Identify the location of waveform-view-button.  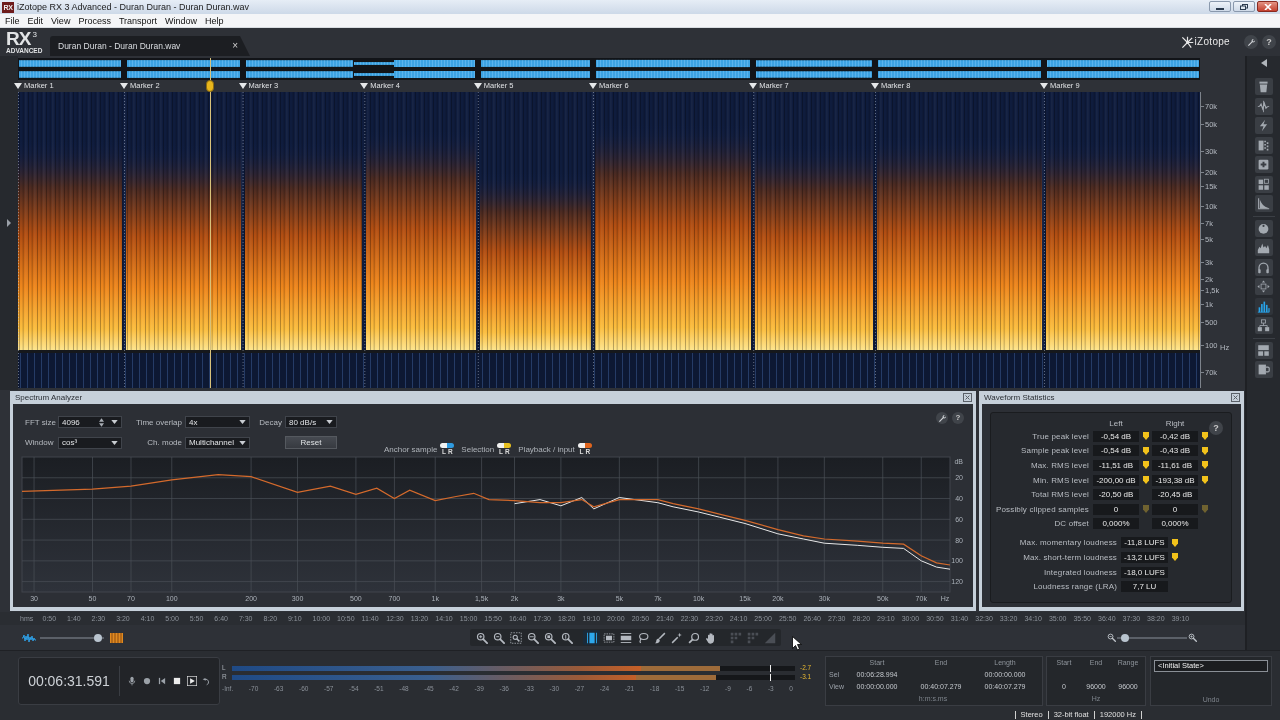
(29, 637).